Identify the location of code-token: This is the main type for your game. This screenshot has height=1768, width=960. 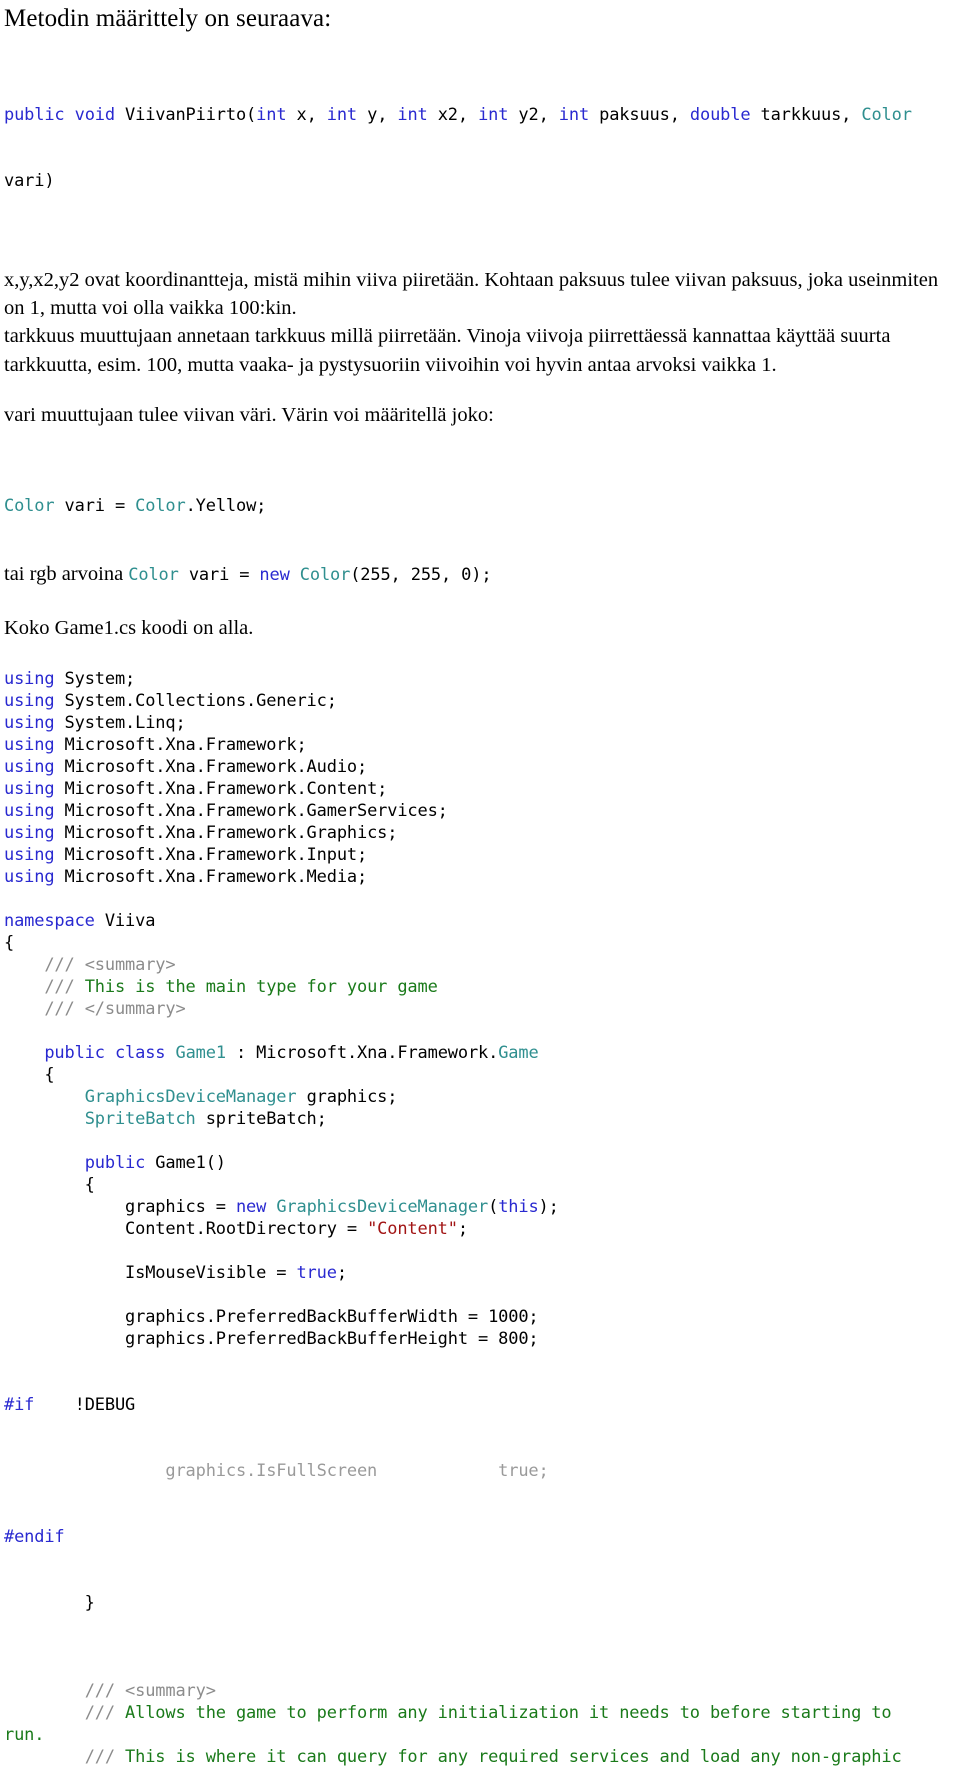
(261, 987).